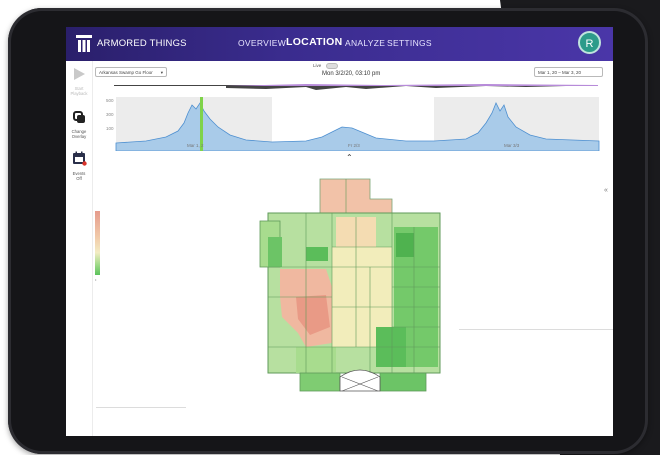 The width and height of the screenshot is (660, 455). What do you see at coordinates (161, 72) in the screenshot?
I see `chevron-down-icon: ▾` at bounding box center [161, 72].